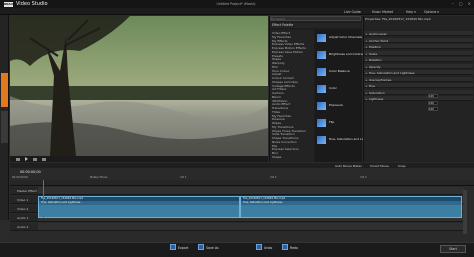  Describe the element at coordinates (183, 177) in the screenshot. I see `ruler-marker: Vid 1` at that location.